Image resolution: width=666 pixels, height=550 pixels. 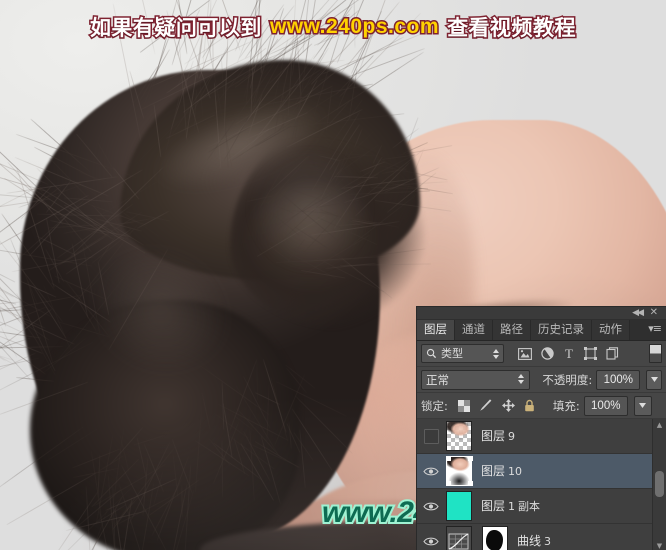 I want to click on tab-history-label: 历史记录, so click(x=561, y=329).